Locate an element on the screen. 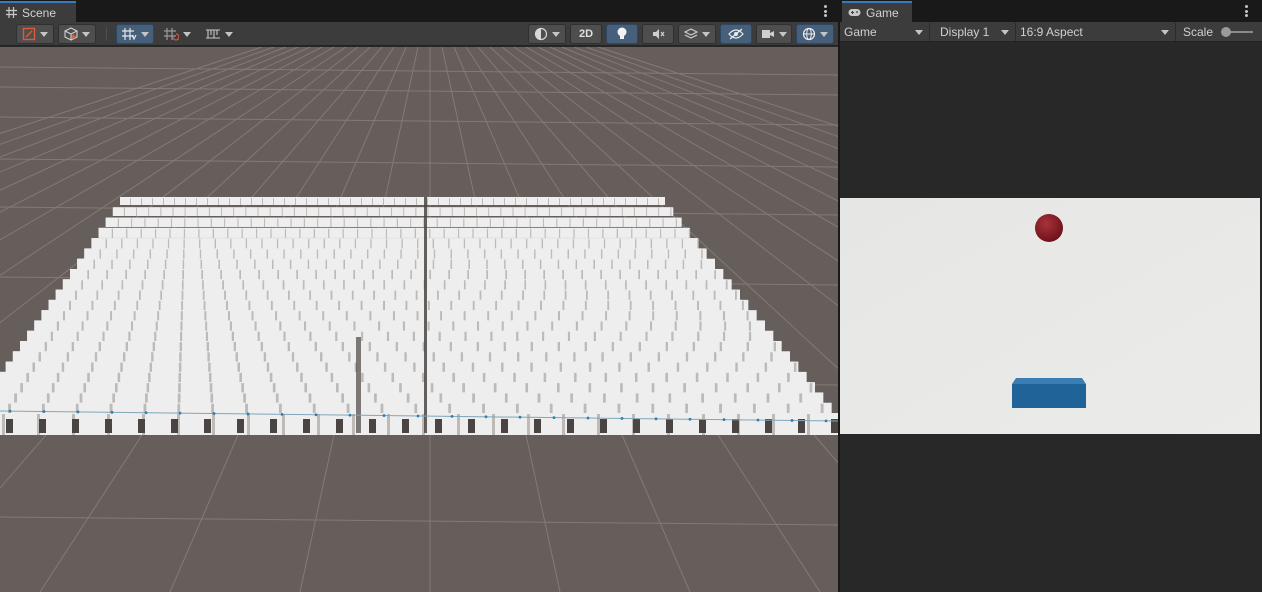 The image size is (1262, 592). game-tab-label: Game is located at coordinates (882, 12).